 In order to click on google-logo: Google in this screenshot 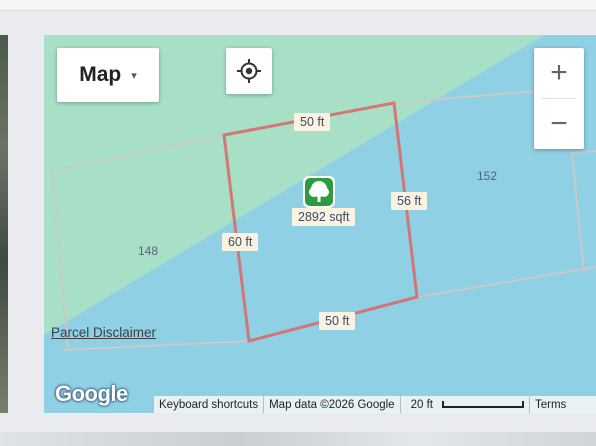, I will do `click(91, 394)`.